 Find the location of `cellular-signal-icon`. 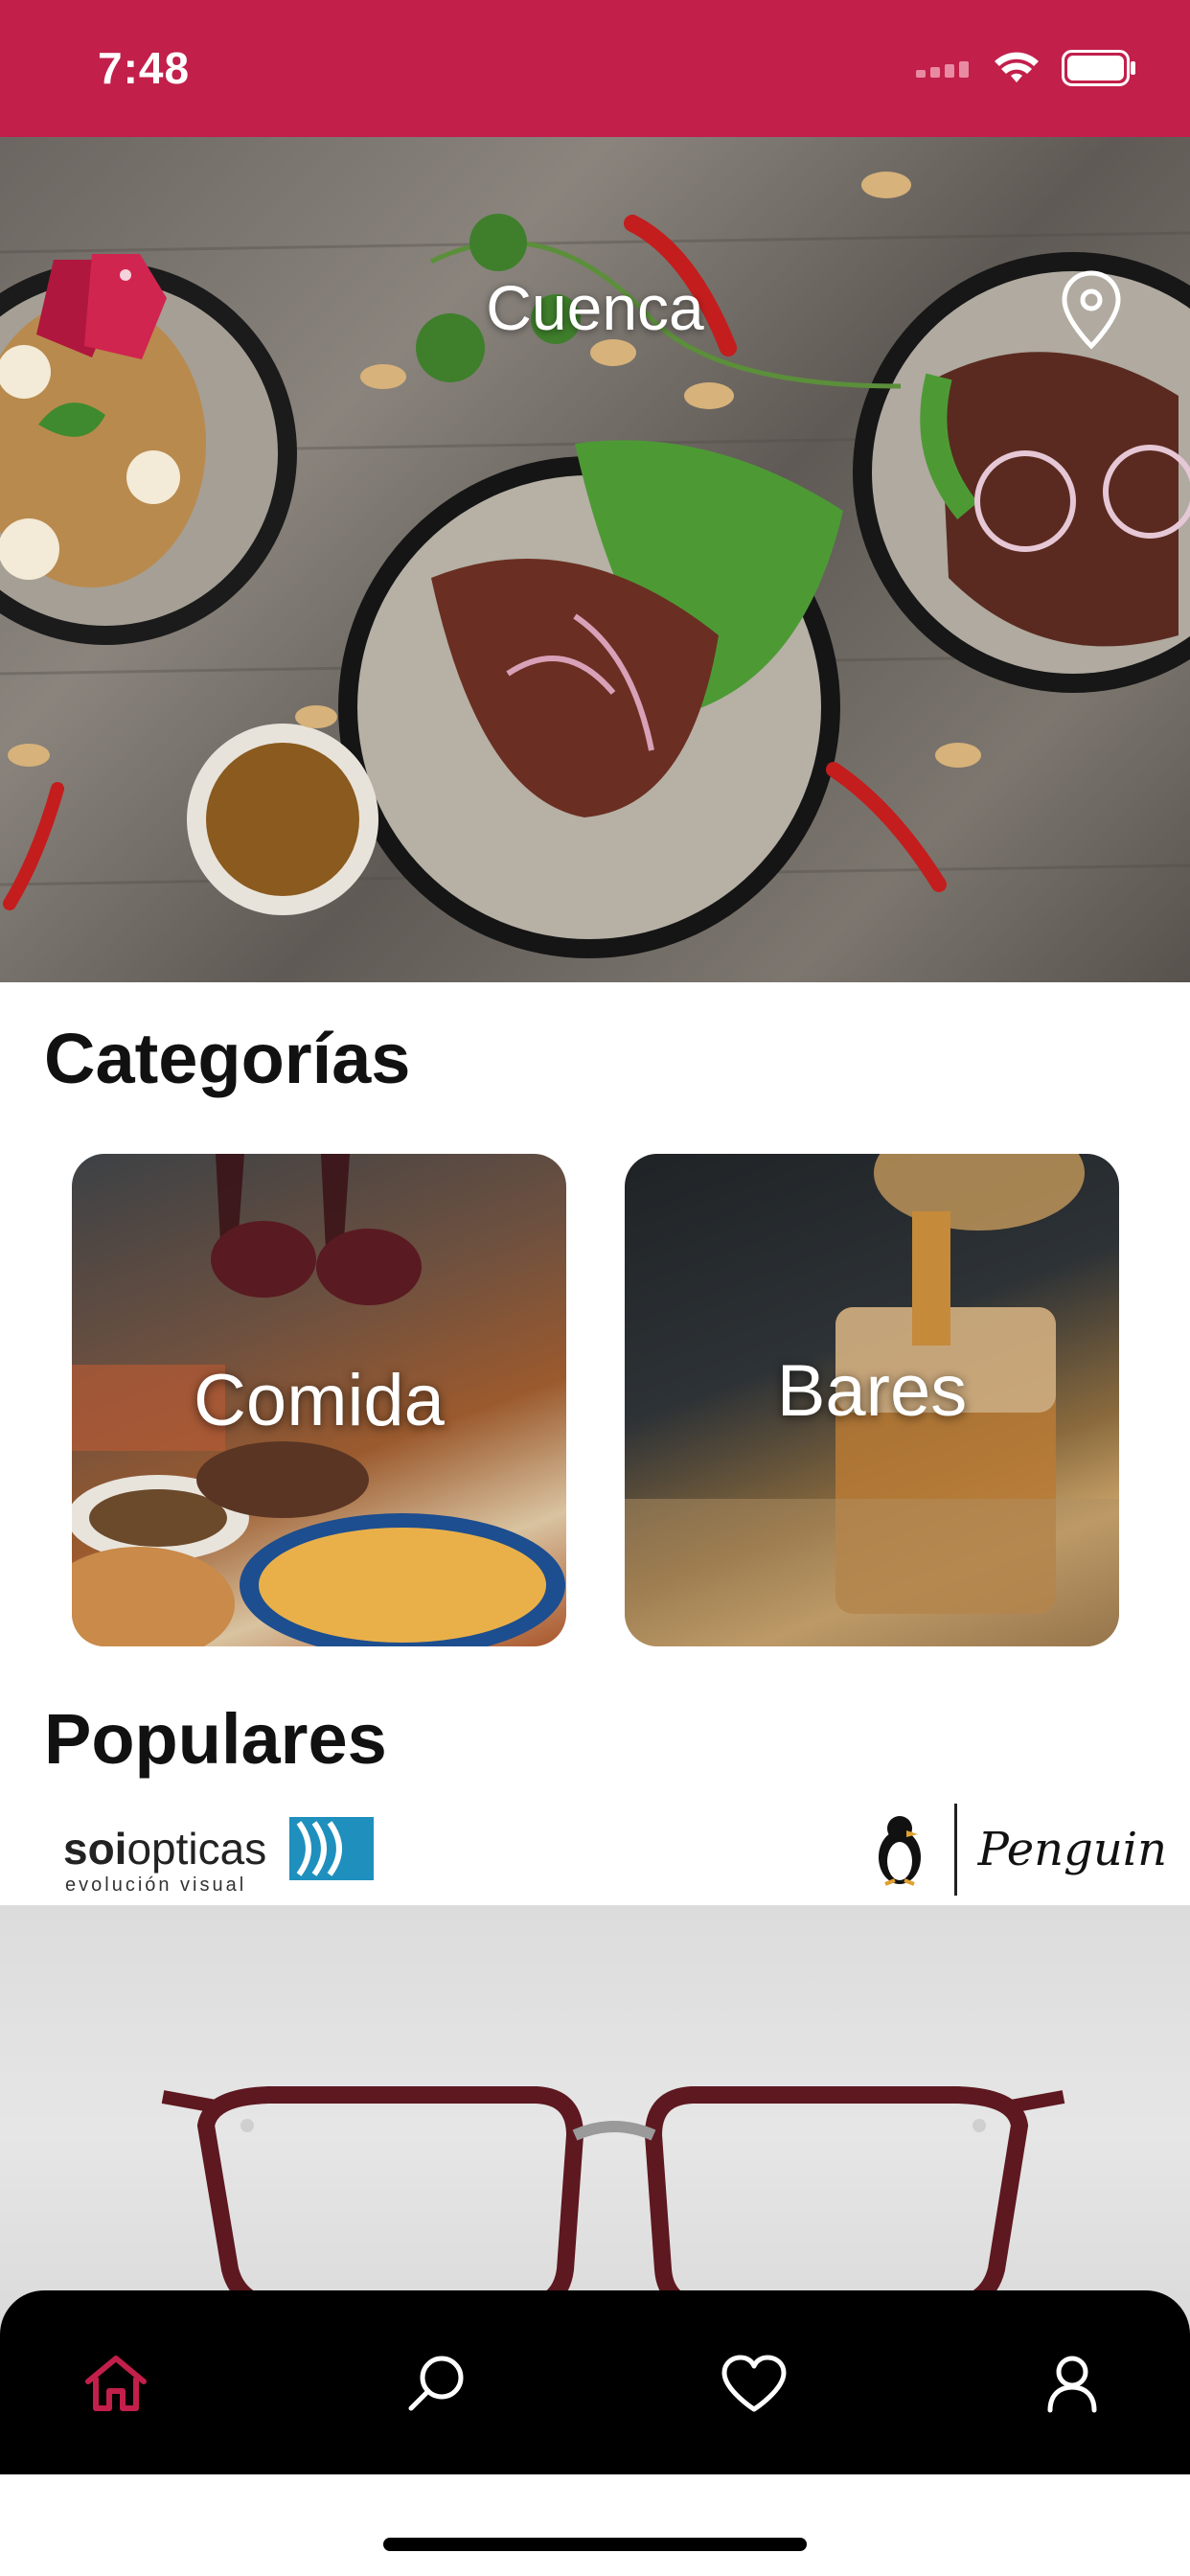

cellular-signal-icon is located at coordinates (943, 69).